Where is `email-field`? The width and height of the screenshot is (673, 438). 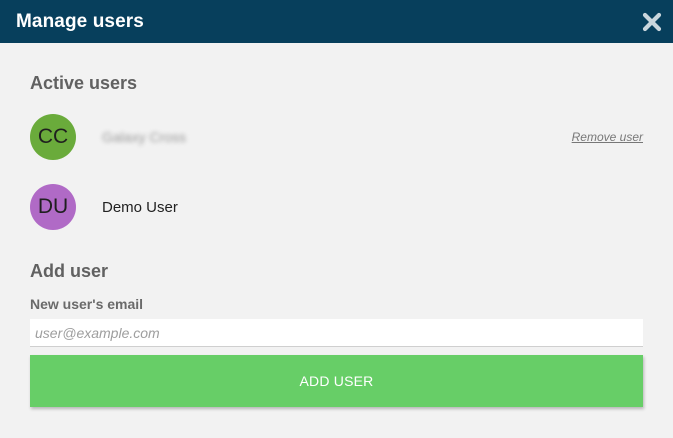
email-field is located at coordinates (336, 333).